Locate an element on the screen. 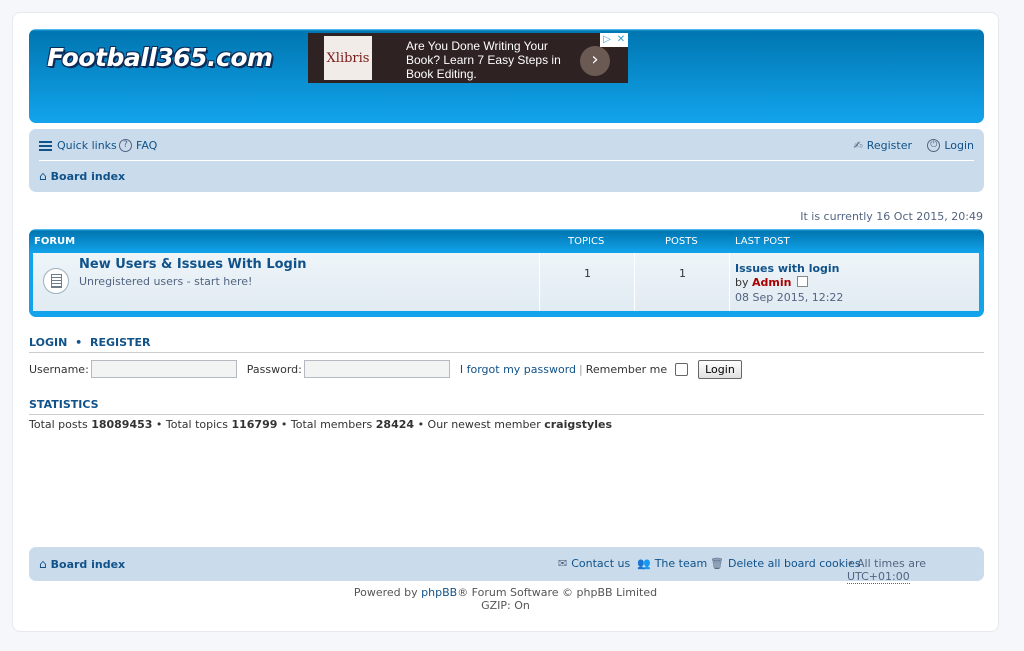  newest-member-label: • Our newest member is located at coordinates (479, 424).